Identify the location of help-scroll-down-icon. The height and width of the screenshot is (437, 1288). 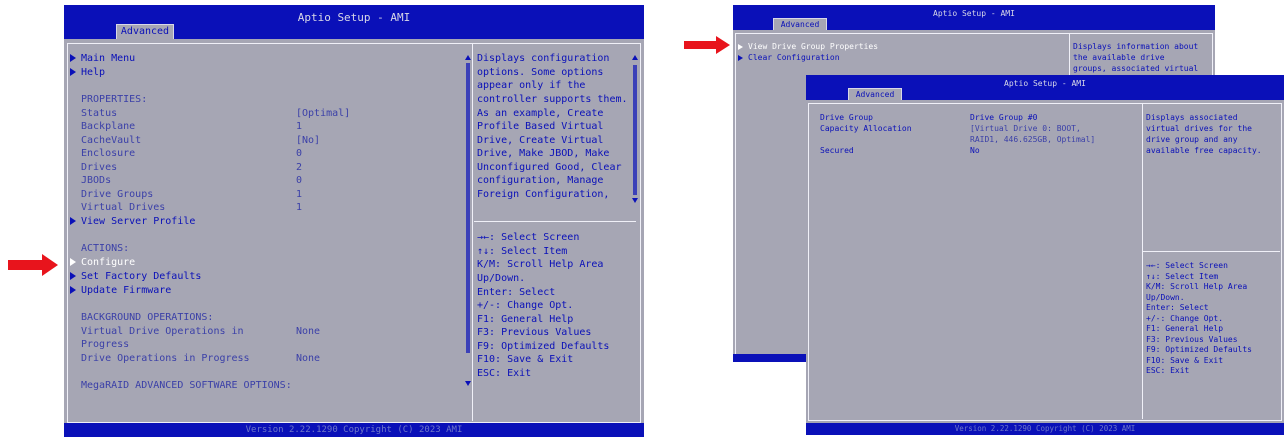
(635, 200).